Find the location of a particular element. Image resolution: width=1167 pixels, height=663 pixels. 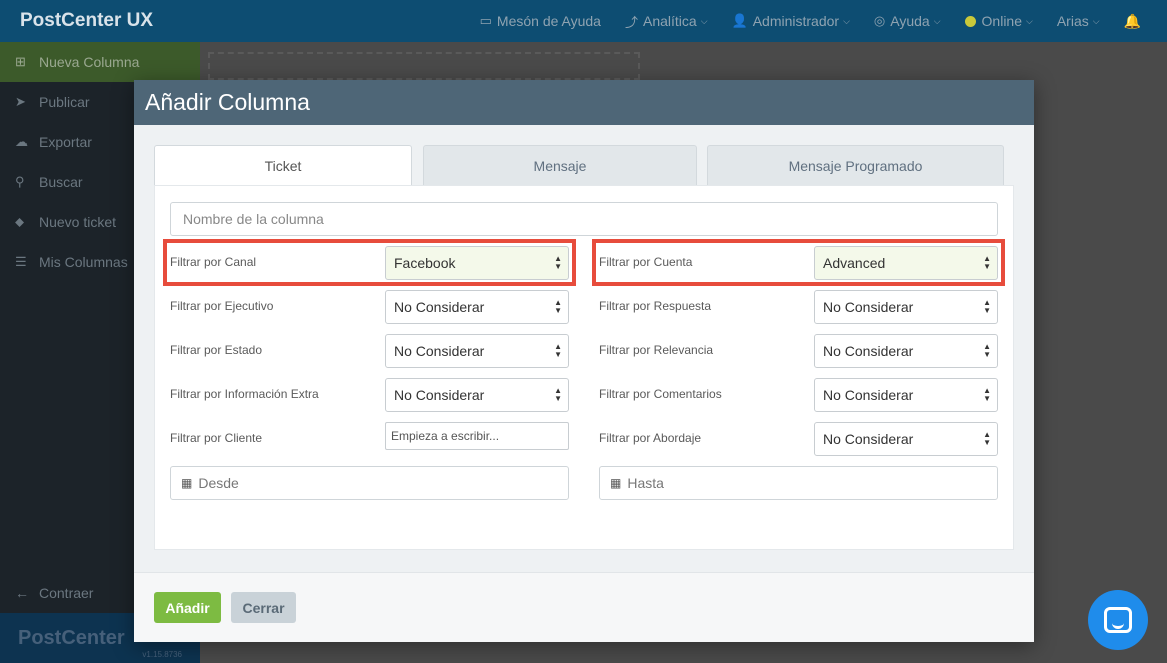

send-icon: ➤ is located at coordinates (20, 101).